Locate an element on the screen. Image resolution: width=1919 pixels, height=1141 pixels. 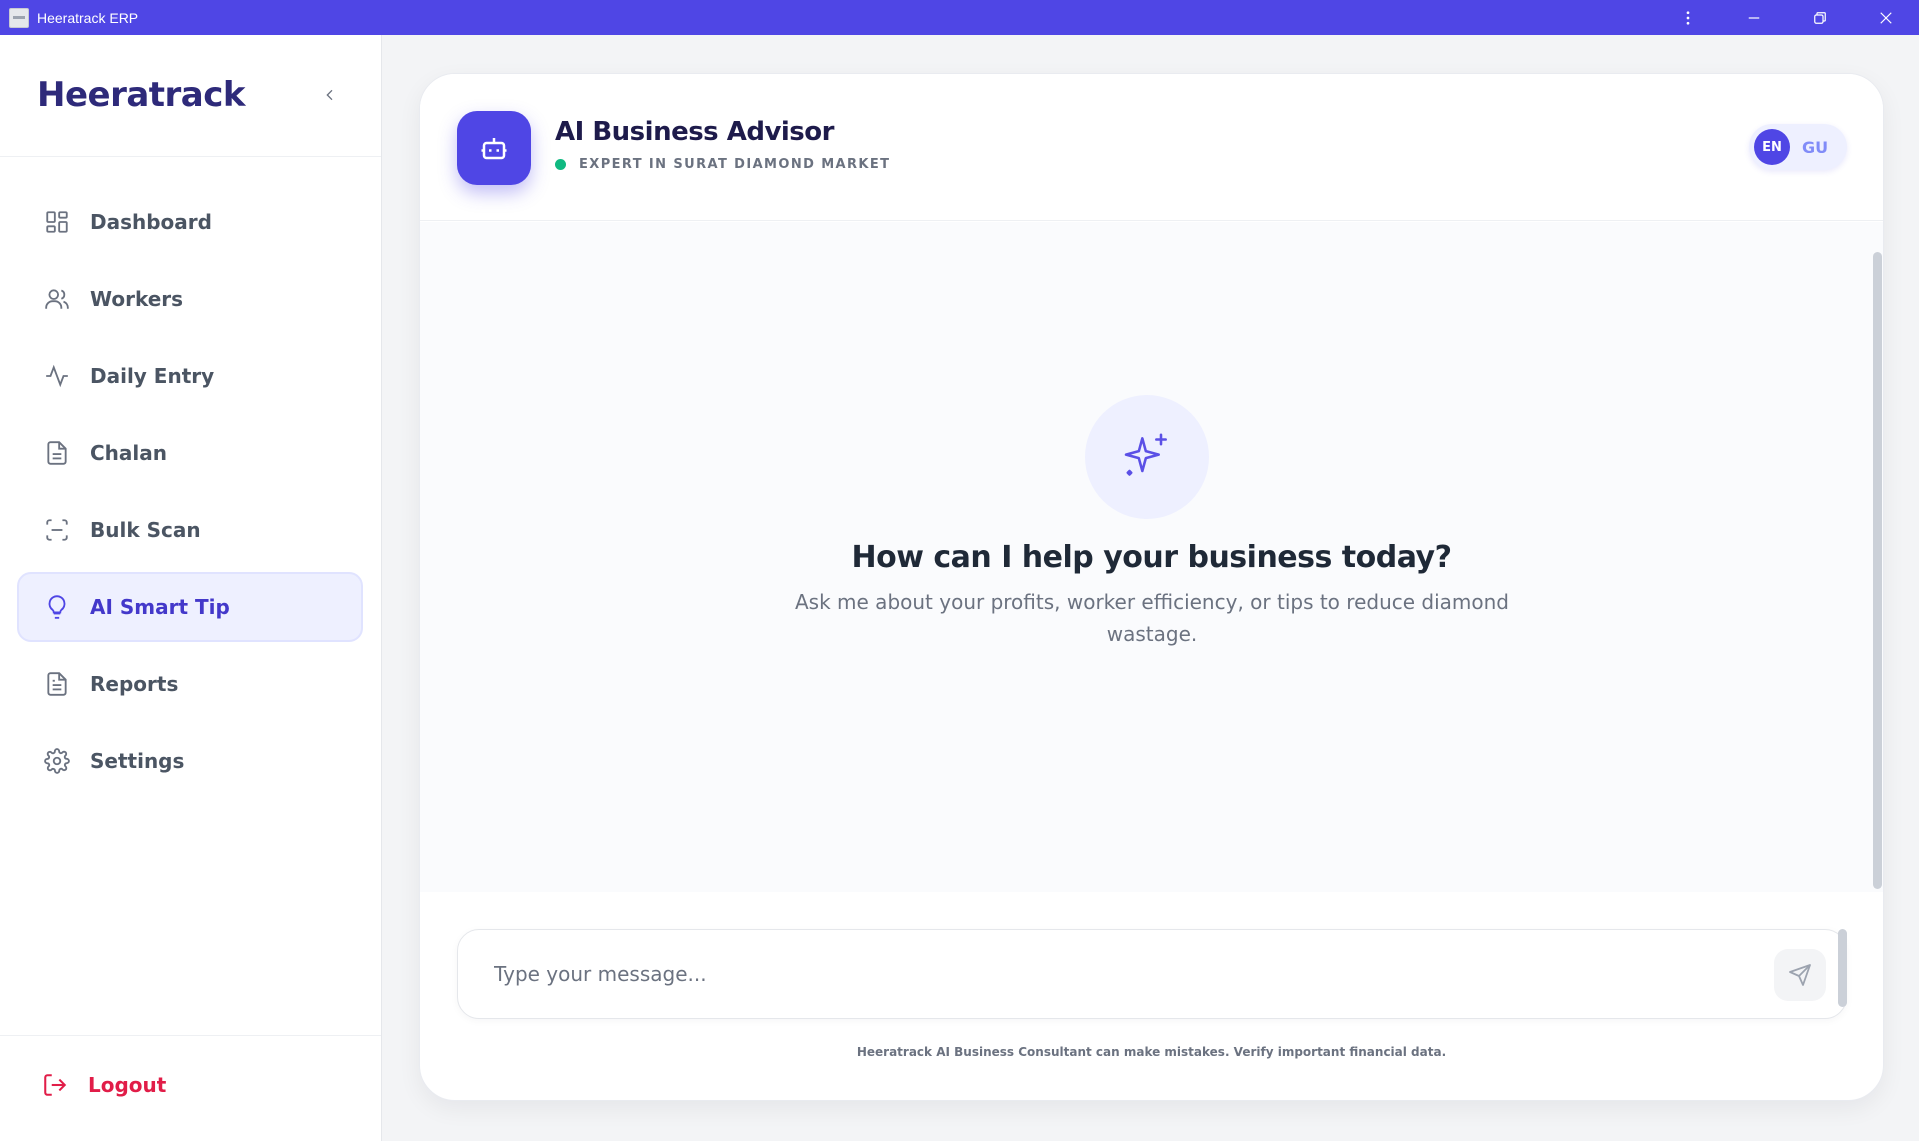
sidebar-item-label: Settings is located at coordinates (137, 761).